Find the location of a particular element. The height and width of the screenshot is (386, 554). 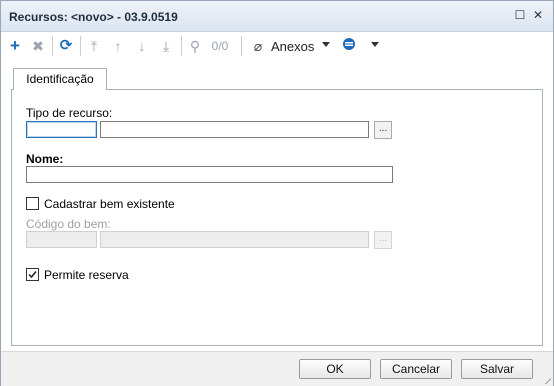

resize-grip is located at coordinates (547, 380).